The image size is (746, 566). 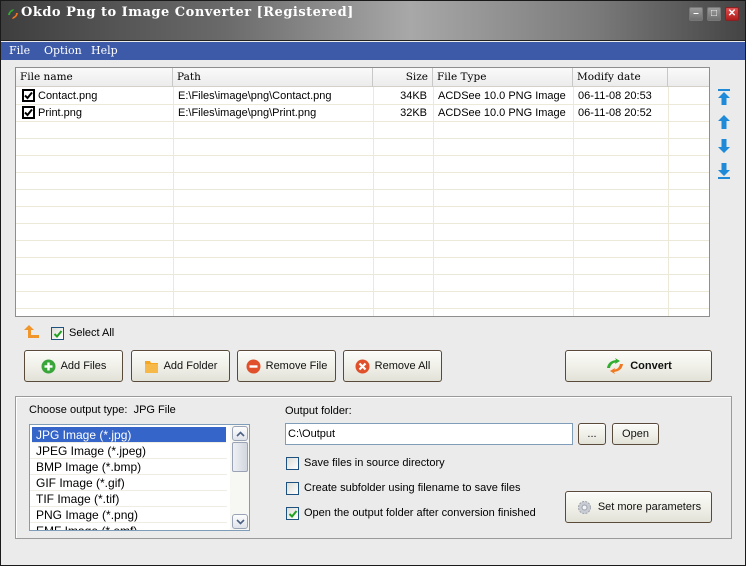 I want to click on scroll-thumb, so click(x=240, y=457).